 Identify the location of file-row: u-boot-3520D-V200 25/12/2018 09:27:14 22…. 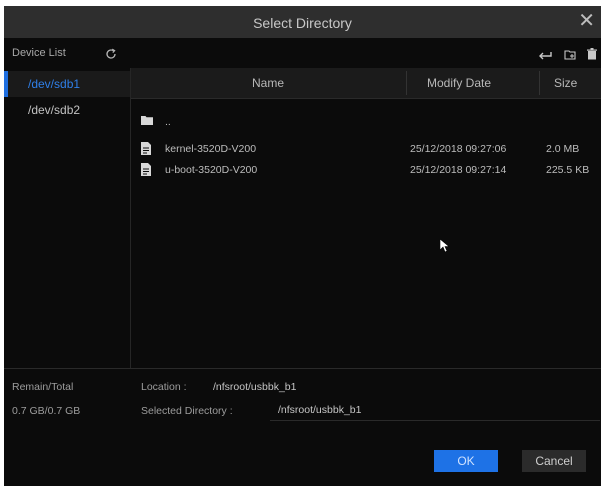
(366, 170).